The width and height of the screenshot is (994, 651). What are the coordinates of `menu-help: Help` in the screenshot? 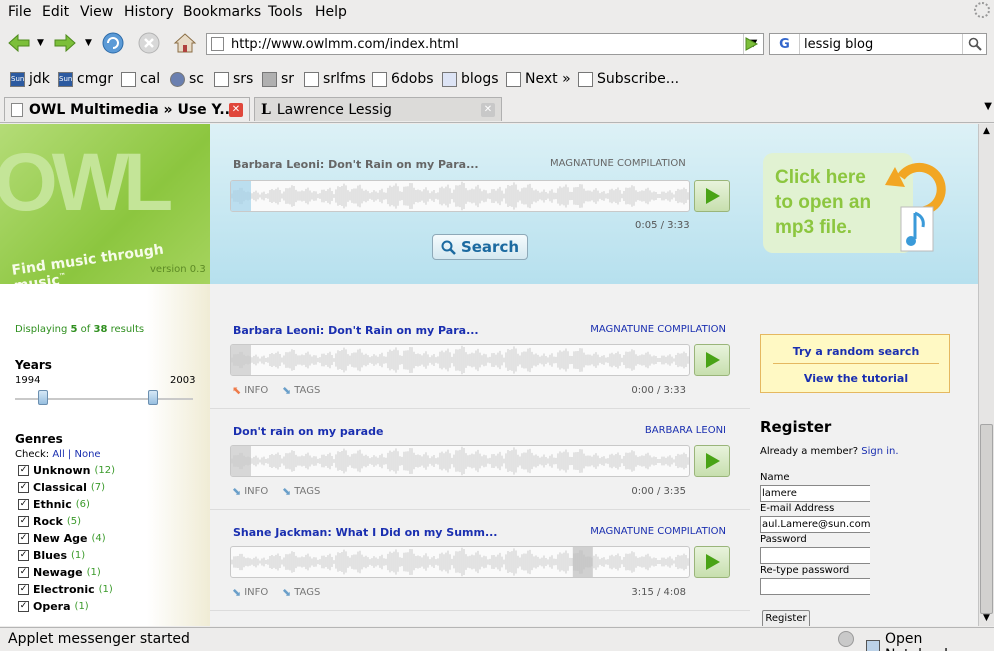 It's located at (331, 12).